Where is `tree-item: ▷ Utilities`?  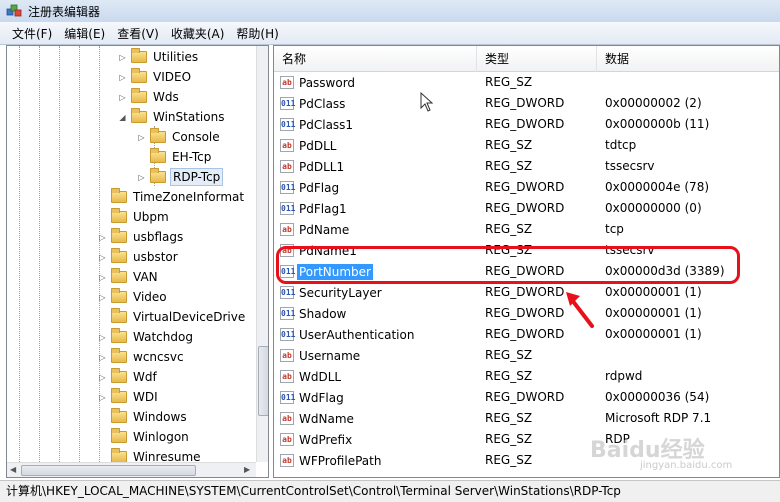
tree-item: ▷ Utilities is located at coordinates (159, 57).